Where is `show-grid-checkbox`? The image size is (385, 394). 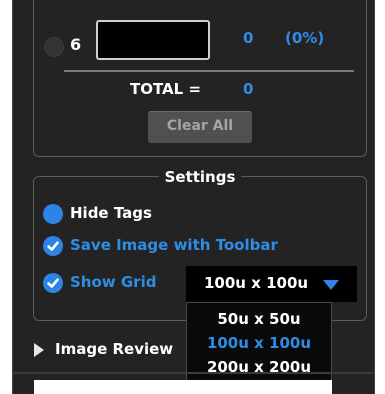
show-grid-checkbox is located at coordinates (53, 283).